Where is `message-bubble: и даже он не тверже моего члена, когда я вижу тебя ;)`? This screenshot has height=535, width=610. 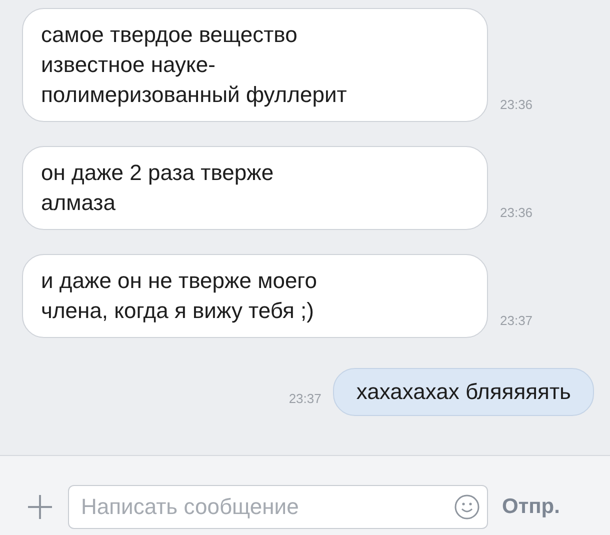
message-bubble: и даже он не тверже моего члена, когда я вижу тебя ;) is located at coordinates (255, 296).